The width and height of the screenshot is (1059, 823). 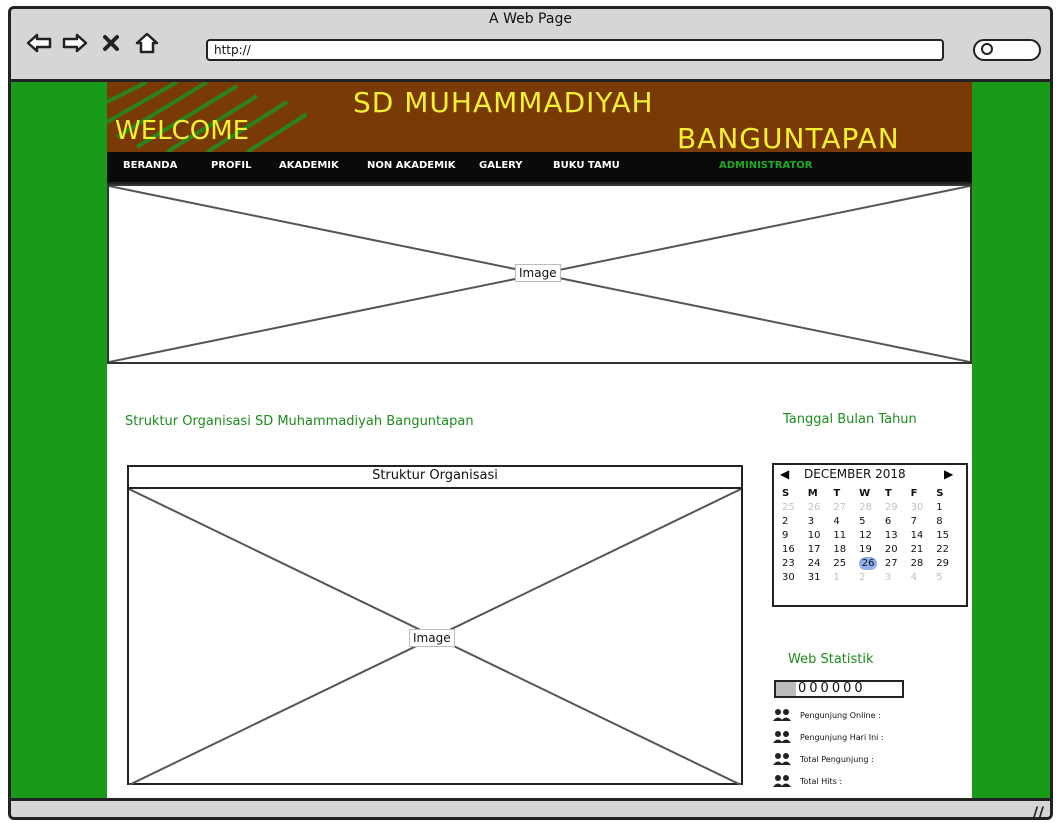 I want to click on calendar-day: 11, so click(x=846, y=535).